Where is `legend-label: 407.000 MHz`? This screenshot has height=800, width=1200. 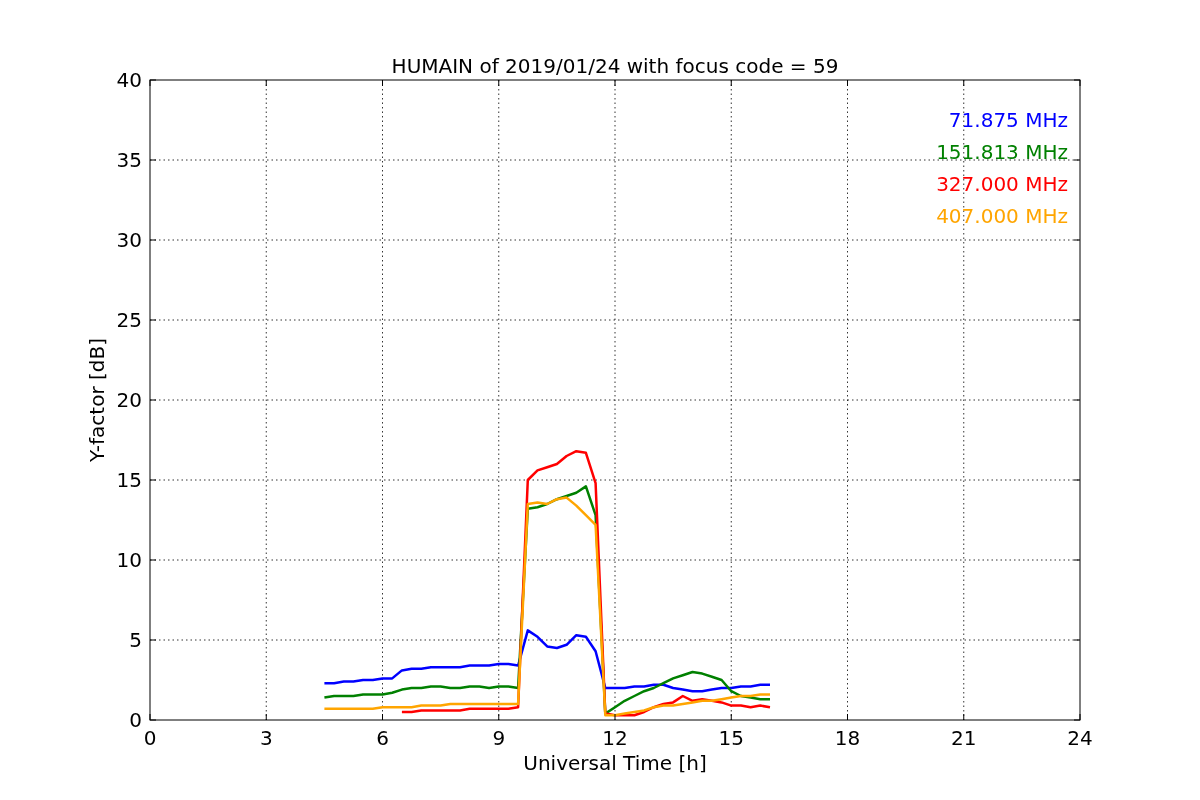
legend-label: 407.000 MHz is located at coordinates (1002, 216).